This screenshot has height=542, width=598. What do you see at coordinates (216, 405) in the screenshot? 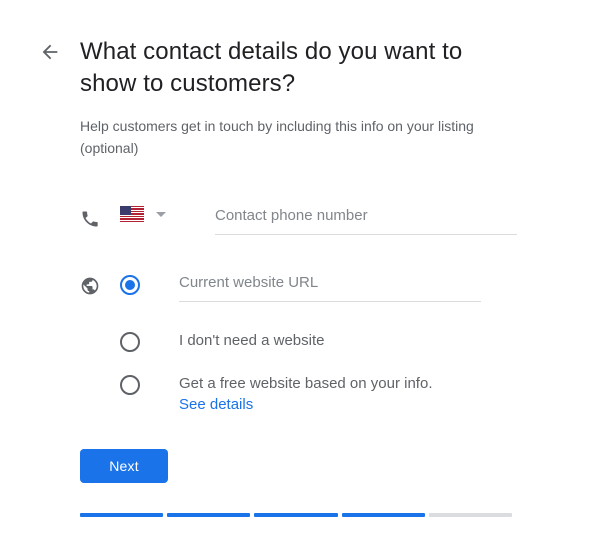
I see `see-details-link: See details` at bounding box center [216, 405].